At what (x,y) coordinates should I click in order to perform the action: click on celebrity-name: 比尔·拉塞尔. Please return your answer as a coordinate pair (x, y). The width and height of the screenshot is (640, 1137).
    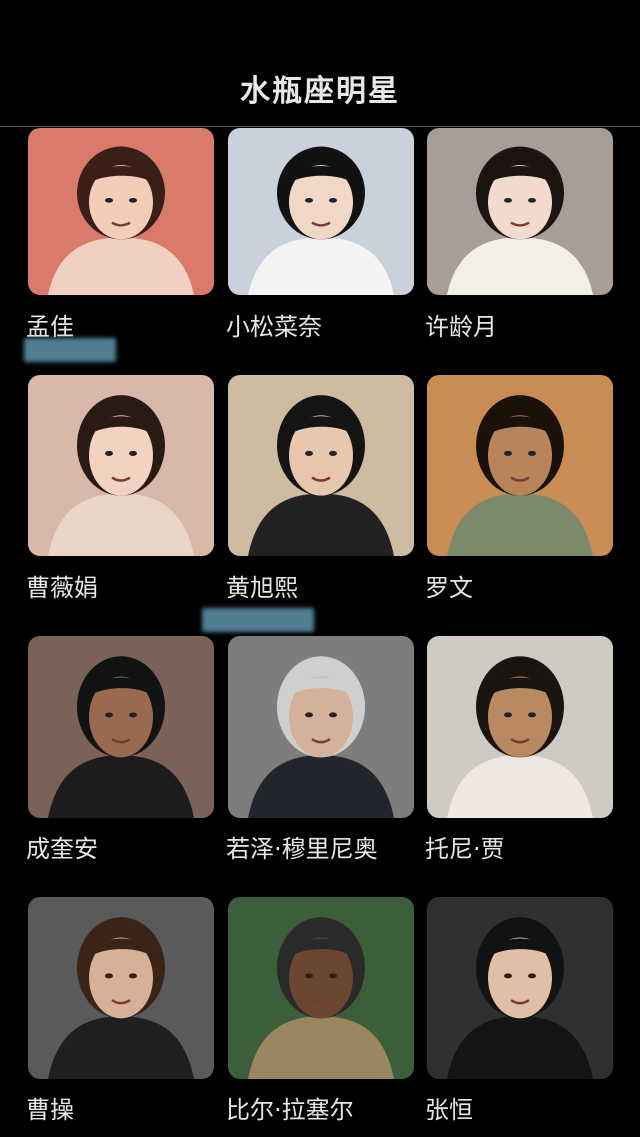
    Looking at the image, I should click on (290, 1110).